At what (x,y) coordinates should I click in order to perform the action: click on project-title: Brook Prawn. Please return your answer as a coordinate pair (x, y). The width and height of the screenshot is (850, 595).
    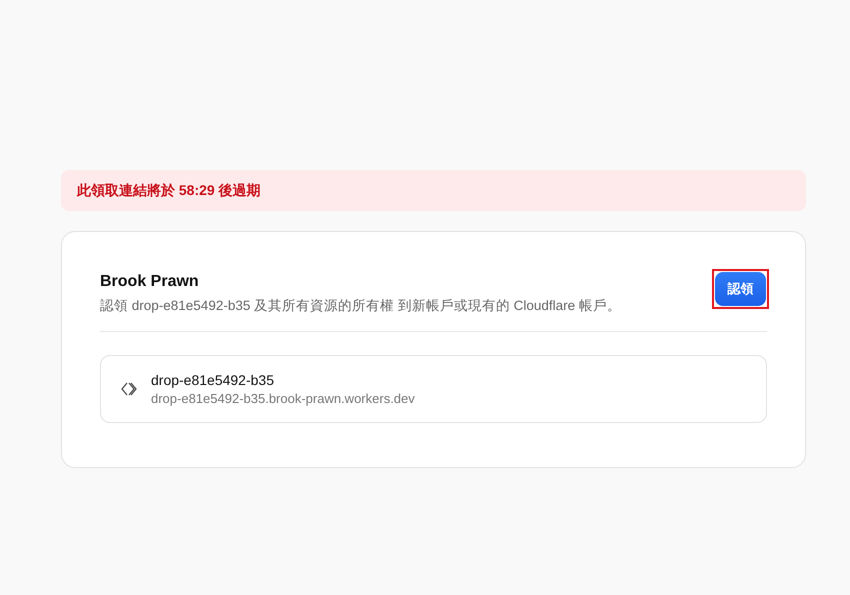
    Looking at the image, I should click on (150, 282).